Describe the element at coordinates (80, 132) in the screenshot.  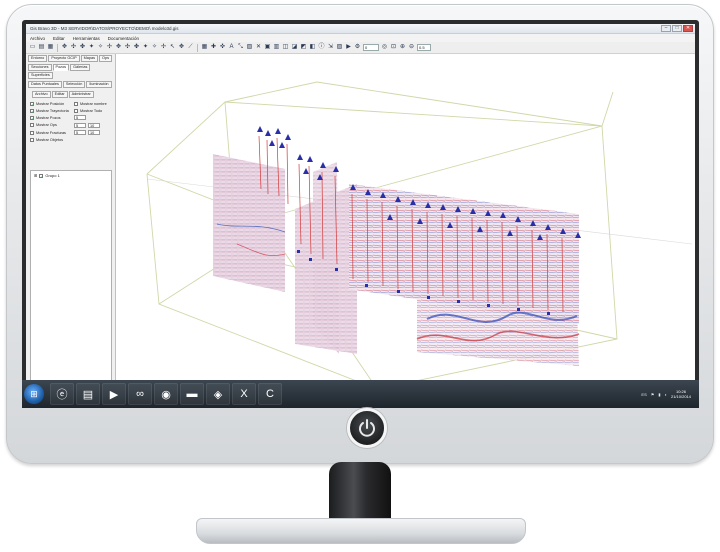
I see `fracturas-size-input: 5` at that location.